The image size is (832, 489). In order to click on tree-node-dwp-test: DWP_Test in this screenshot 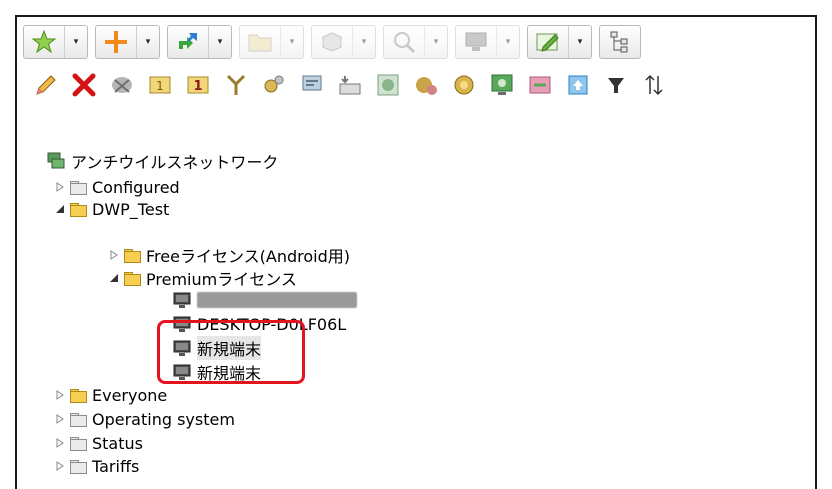, I will do `click(111, 209)`.